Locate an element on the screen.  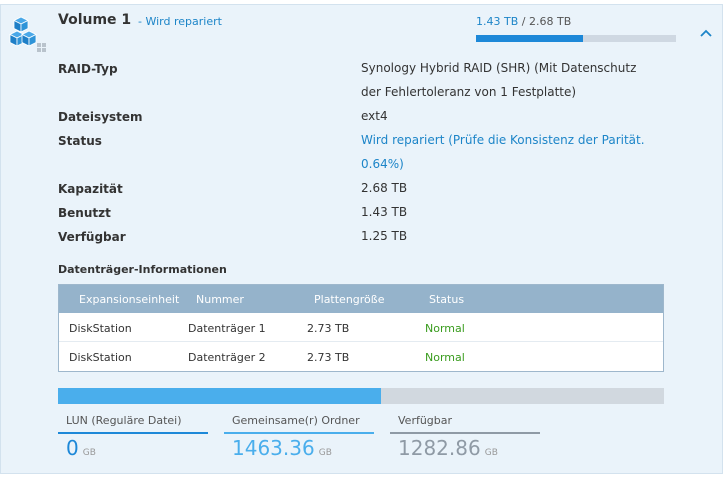
header-expansion-unit: Expansionseinheit is located at coordinates (129, 299).